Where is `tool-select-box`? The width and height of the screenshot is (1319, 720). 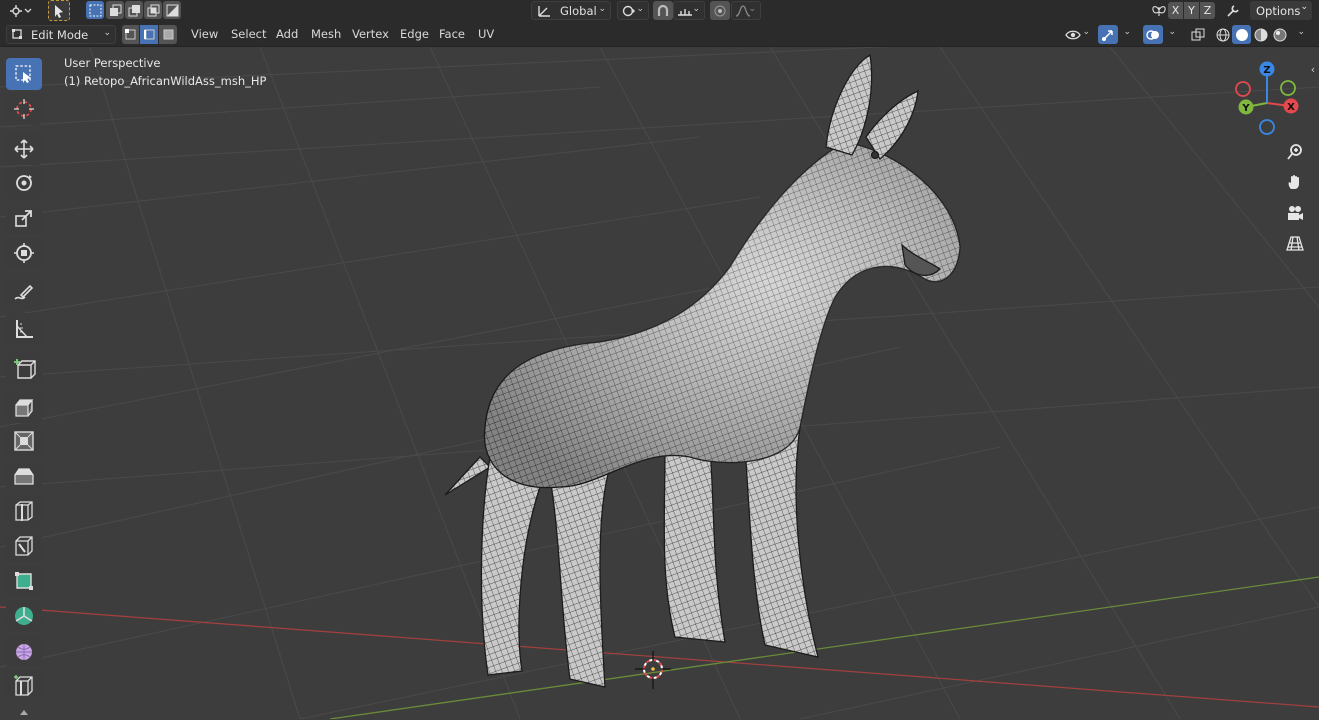 tool-select-box is located at coordinates (24, 74).